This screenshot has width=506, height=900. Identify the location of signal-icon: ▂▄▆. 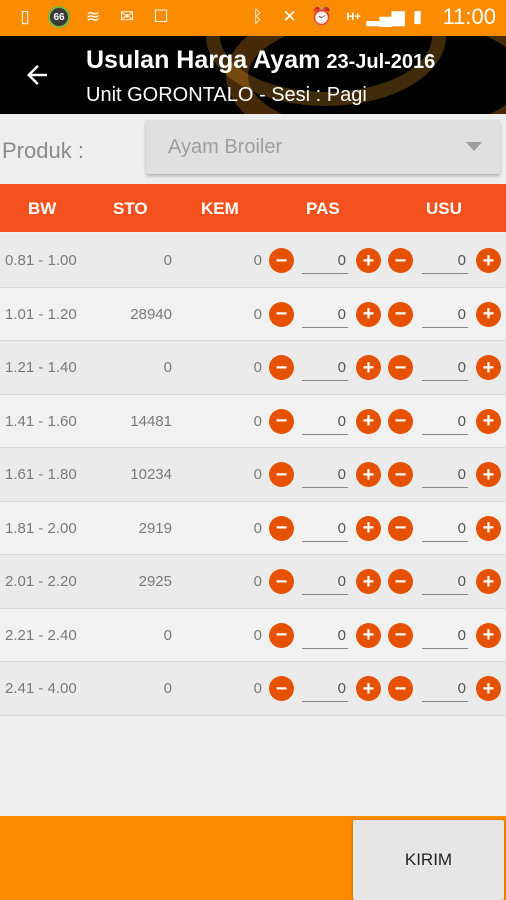
(385, 16).